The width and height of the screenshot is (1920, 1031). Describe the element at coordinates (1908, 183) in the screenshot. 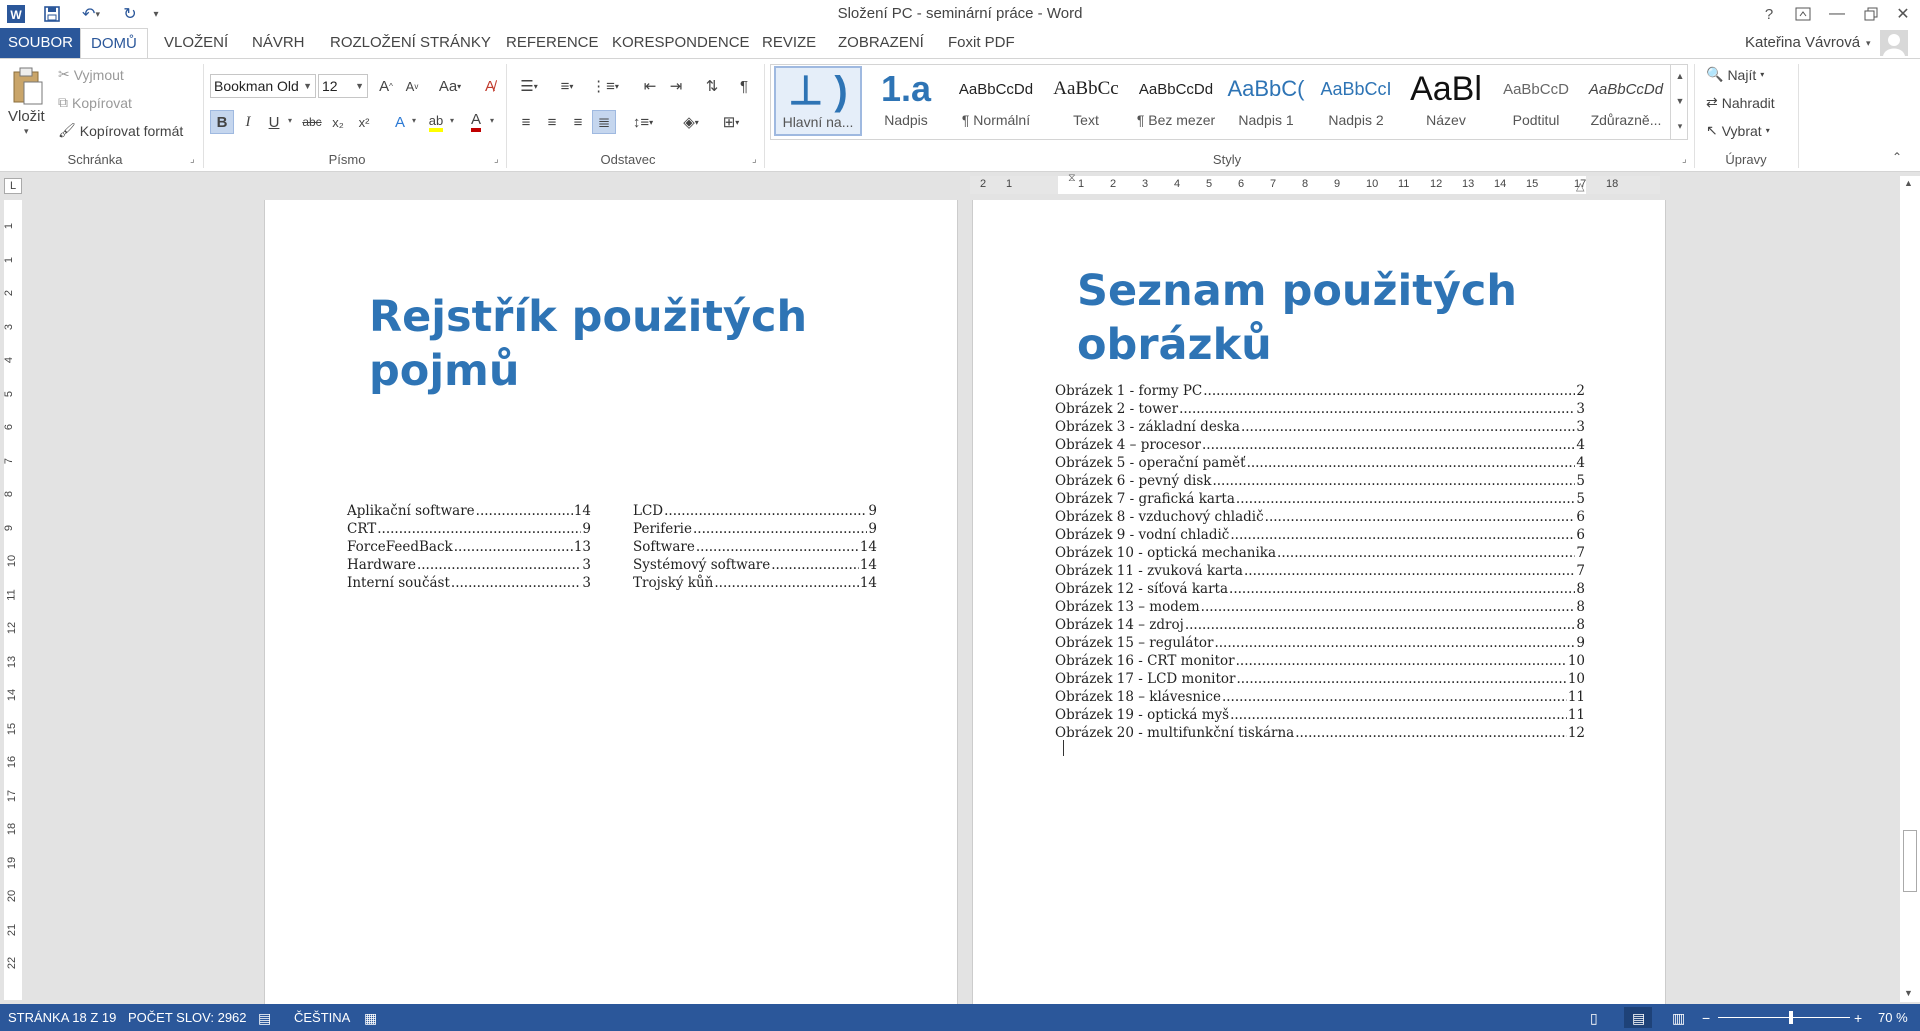

I see `scroll-up-icon: ▲` at that location.